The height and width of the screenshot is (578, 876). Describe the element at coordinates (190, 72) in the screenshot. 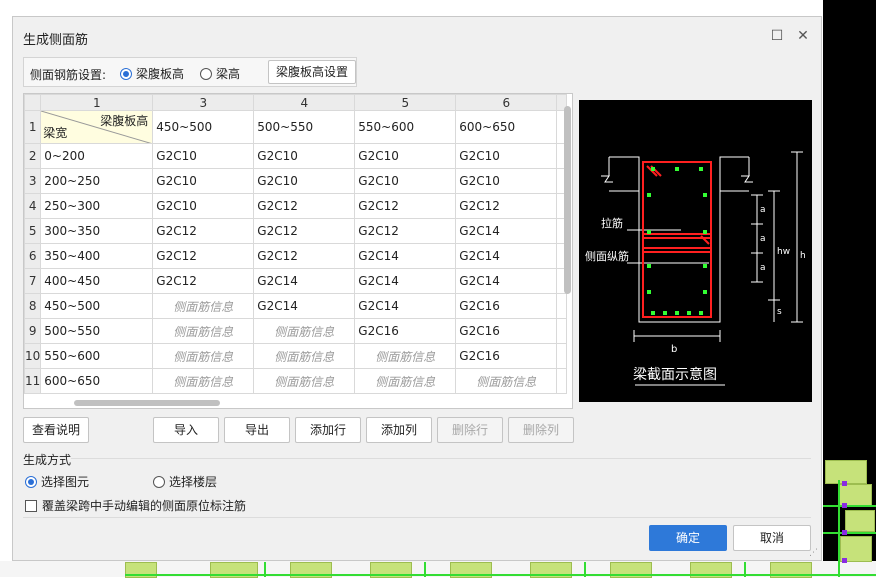

I see `side-rebar-setting-bar: 侧面钢筋设置: 梁腹板高 梁高 梁腹板高设置` at that location.